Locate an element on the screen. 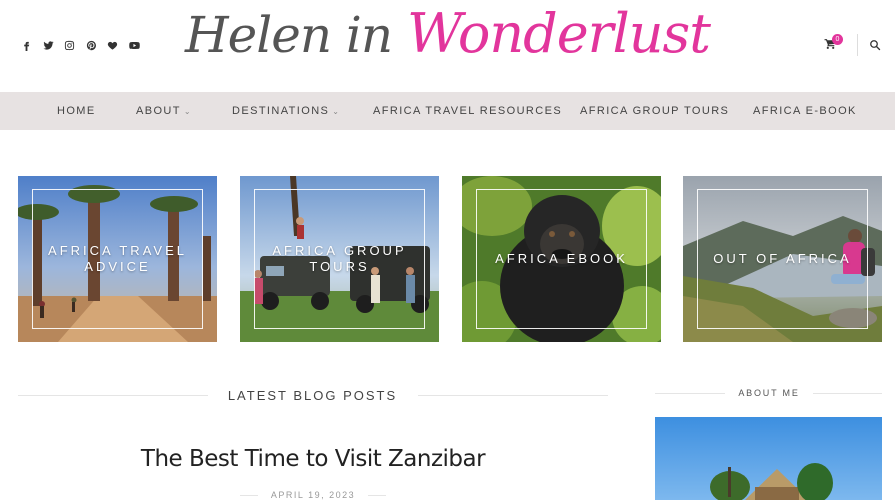 Image resolution: width=895 pixels, height=500 pixels. date-divider is located at coordinates (377, 495).